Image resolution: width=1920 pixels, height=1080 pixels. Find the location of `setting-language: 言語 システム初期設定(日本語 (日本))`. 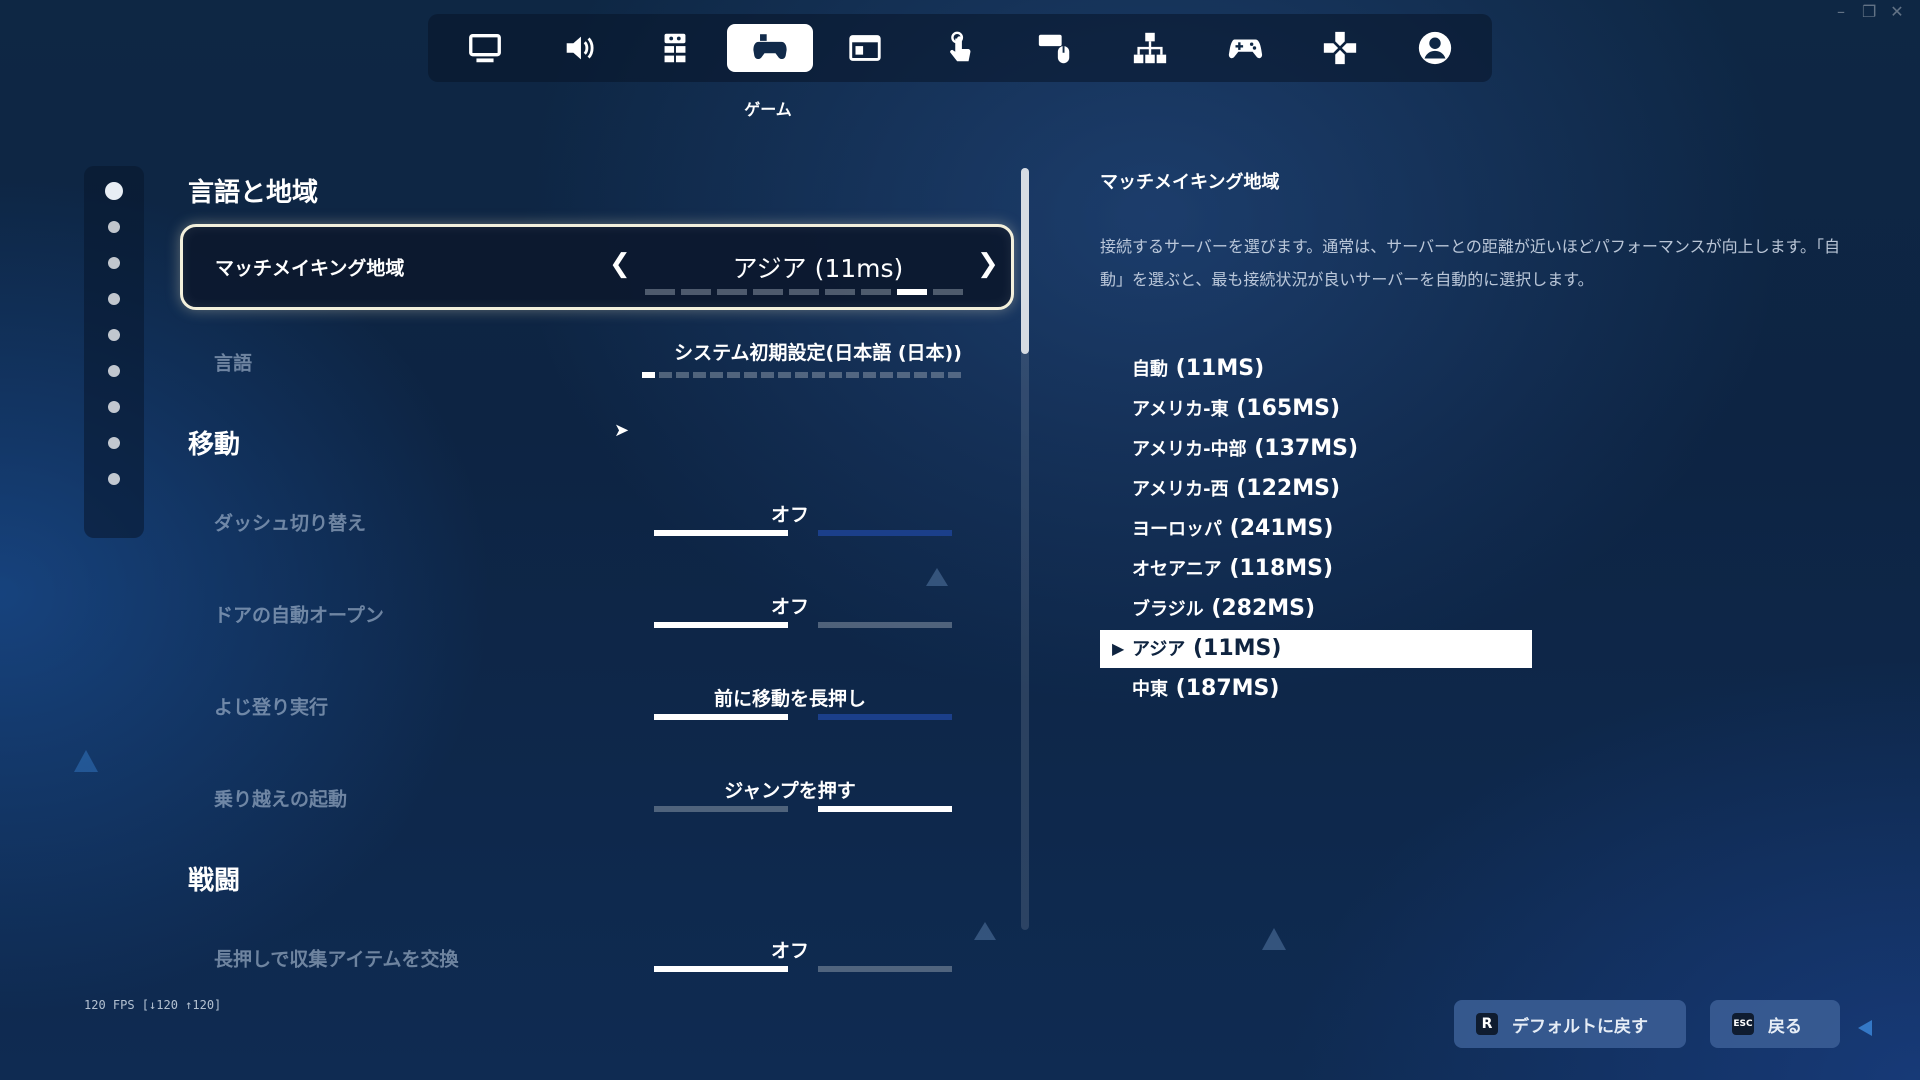

setting-language: 言語 システム初期設定(日本語 (日本)) is located at coordinates (597, 362).